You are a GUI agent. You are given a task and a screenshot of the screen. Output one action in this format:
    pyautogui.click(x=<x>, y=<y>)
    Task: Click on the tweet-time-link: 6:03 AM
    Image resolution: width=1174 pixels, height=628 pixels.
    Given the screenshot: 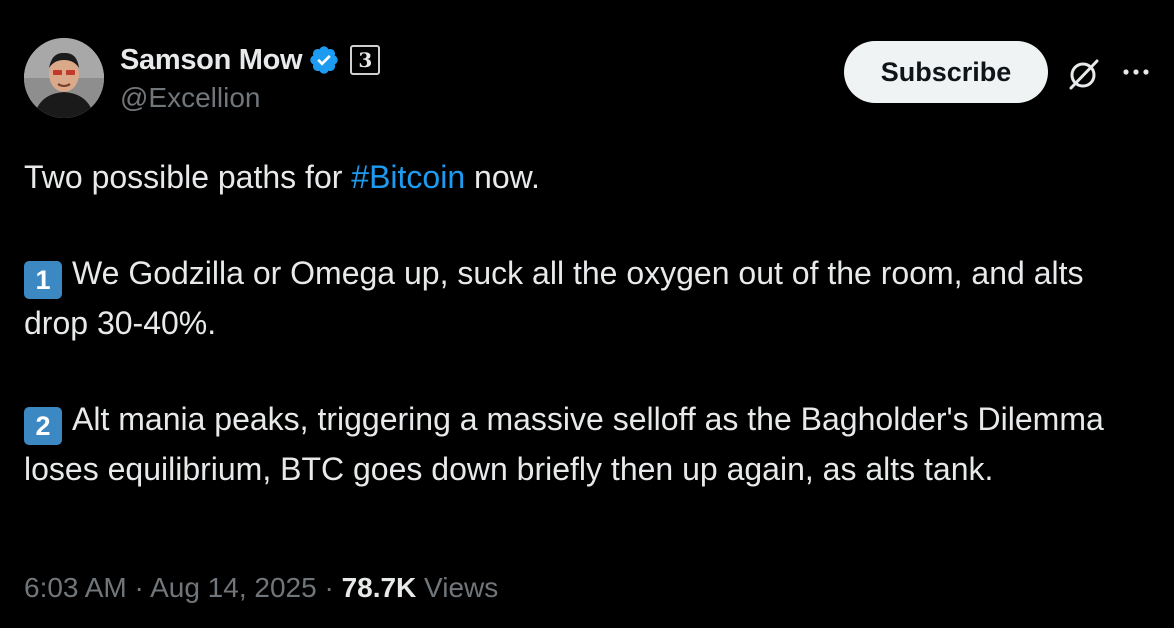 What is the action you would take?
    pyautogui.click(x=75, y=587)
    